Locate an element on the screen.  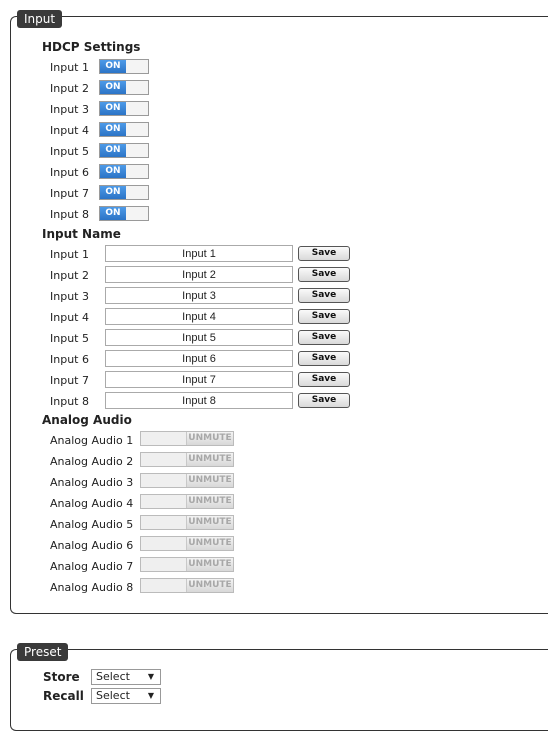
analog-audio-title: Analog Audio is located at coordinates (87, 420).